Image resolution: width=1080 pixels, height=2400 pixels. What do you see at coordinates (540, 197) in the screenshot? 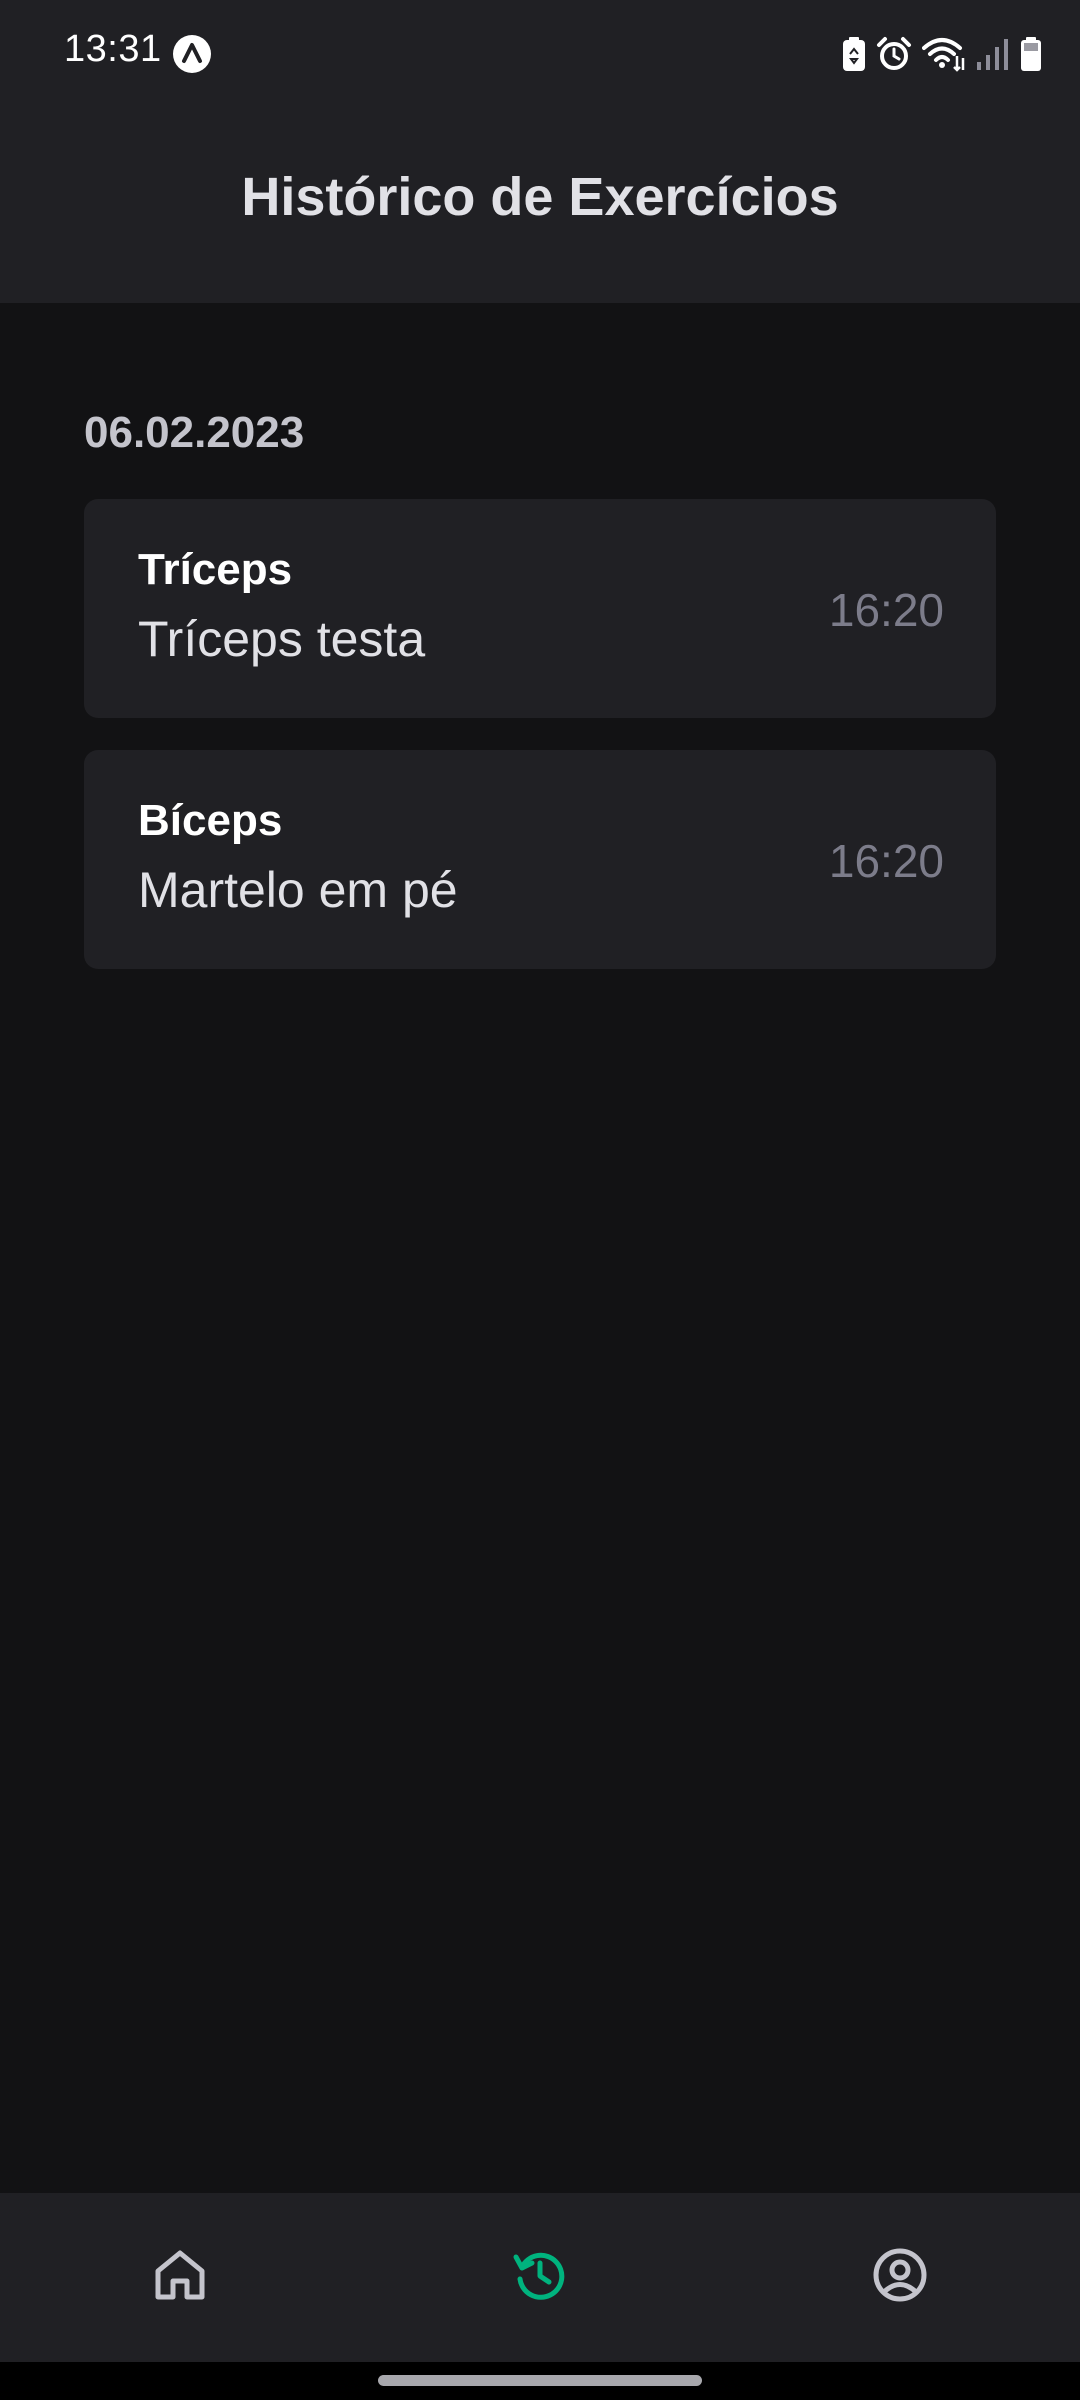
I see `page-title: Histórico de Exercícios` at bounding box center [540, 197].